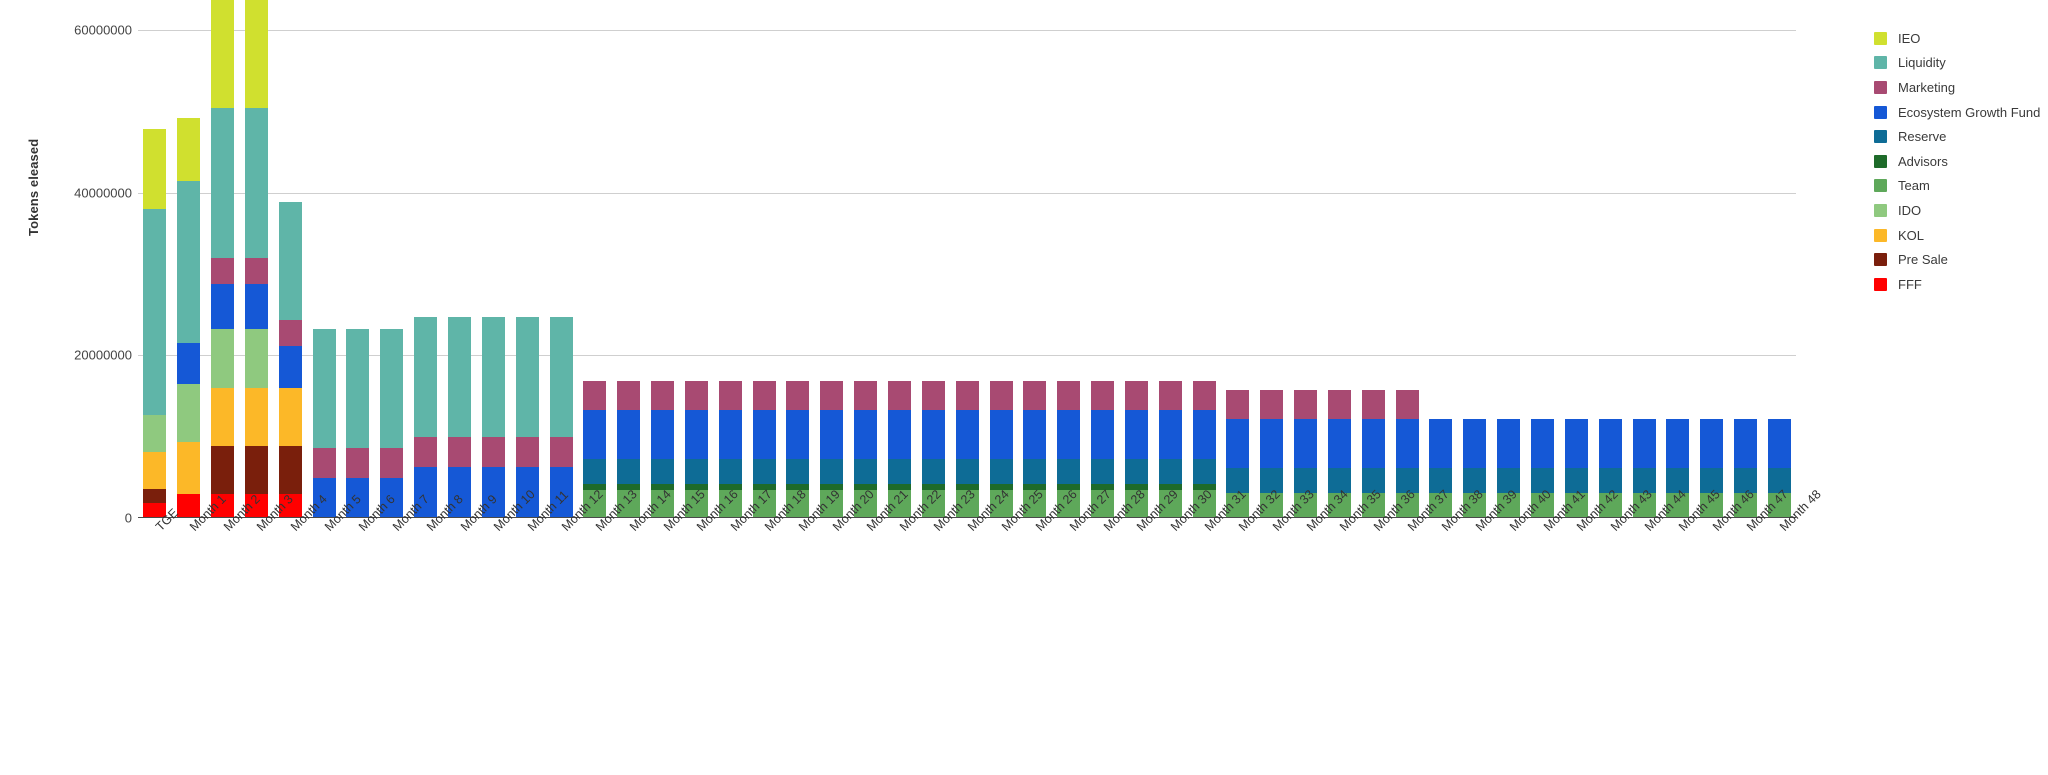  What do you see at coordinates (1957, 161) in the screenshot?
I see `legend-item: Advisors` at bounding box center [1957, 161].